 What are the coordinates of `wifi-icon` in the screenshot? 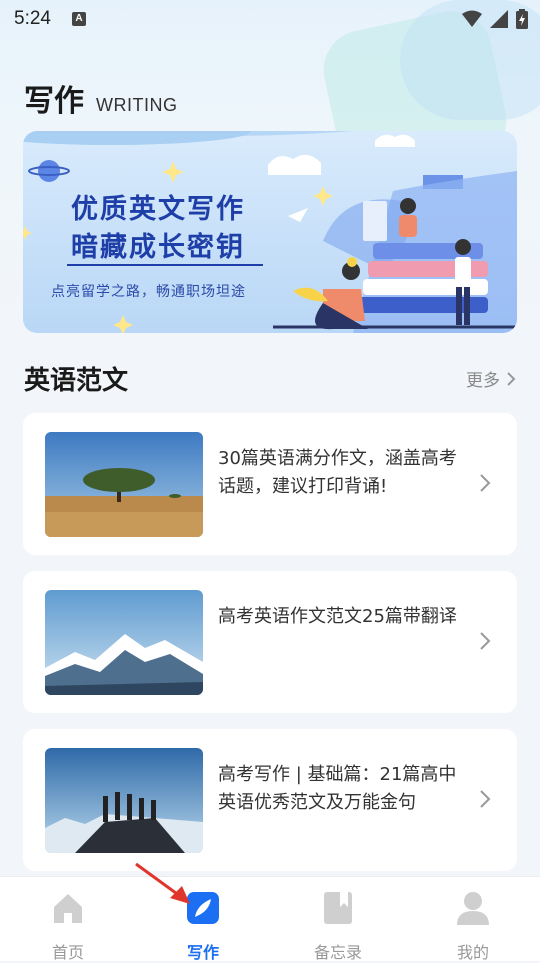 It's located at (472, 18).